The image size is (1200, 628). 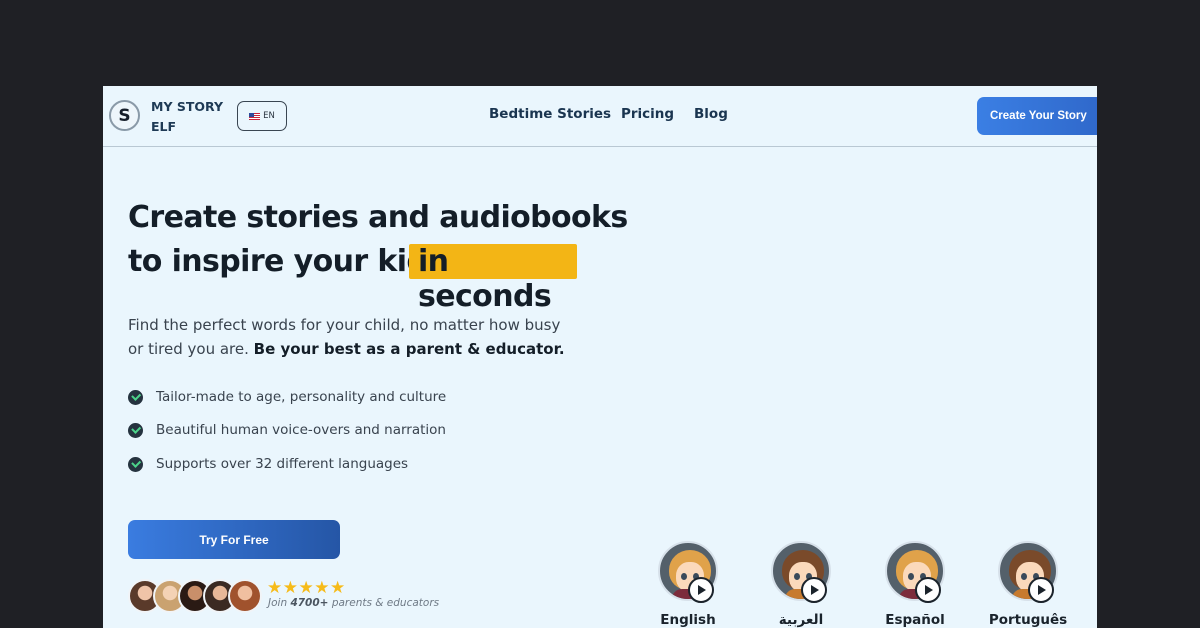 I want to click on language-label: Español, so click(x=915, y=620).